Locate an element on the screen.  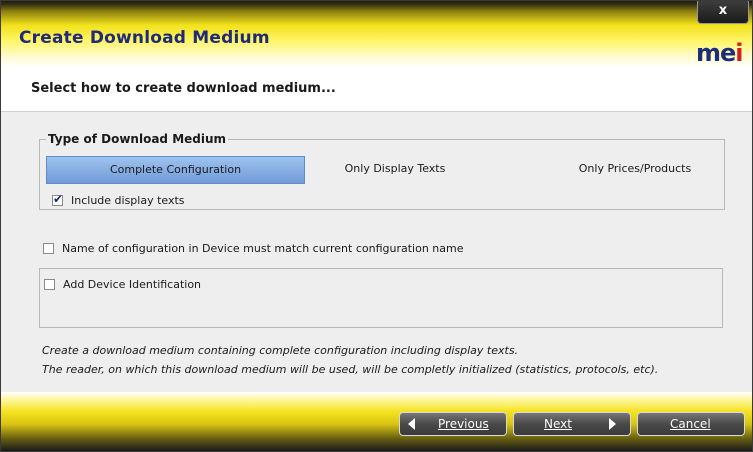
logo-text-me: me is located at coordinates (716, 53).